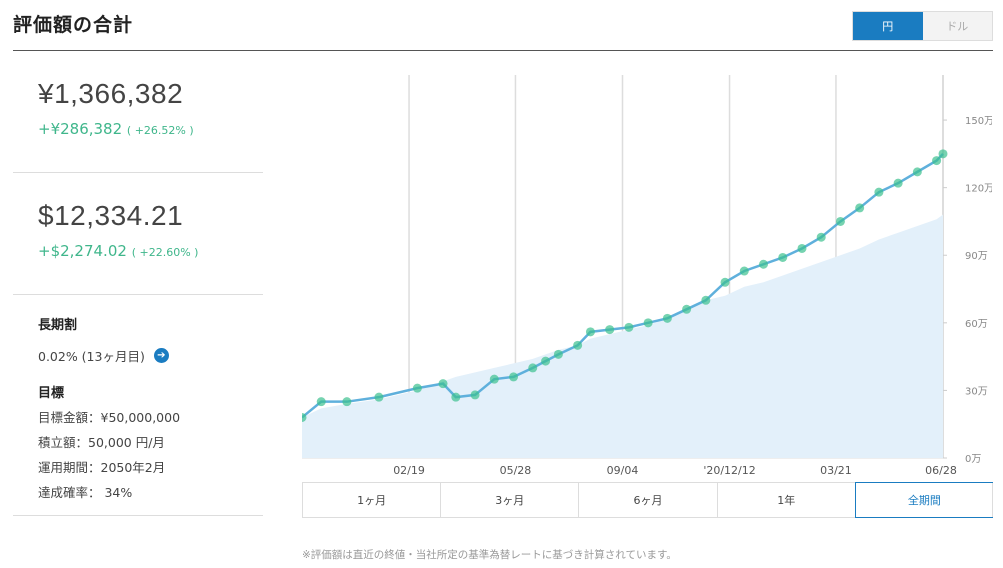 The image size is (1003, 568). I want to click on x-tick-label: 02/19, so click(409, 470).